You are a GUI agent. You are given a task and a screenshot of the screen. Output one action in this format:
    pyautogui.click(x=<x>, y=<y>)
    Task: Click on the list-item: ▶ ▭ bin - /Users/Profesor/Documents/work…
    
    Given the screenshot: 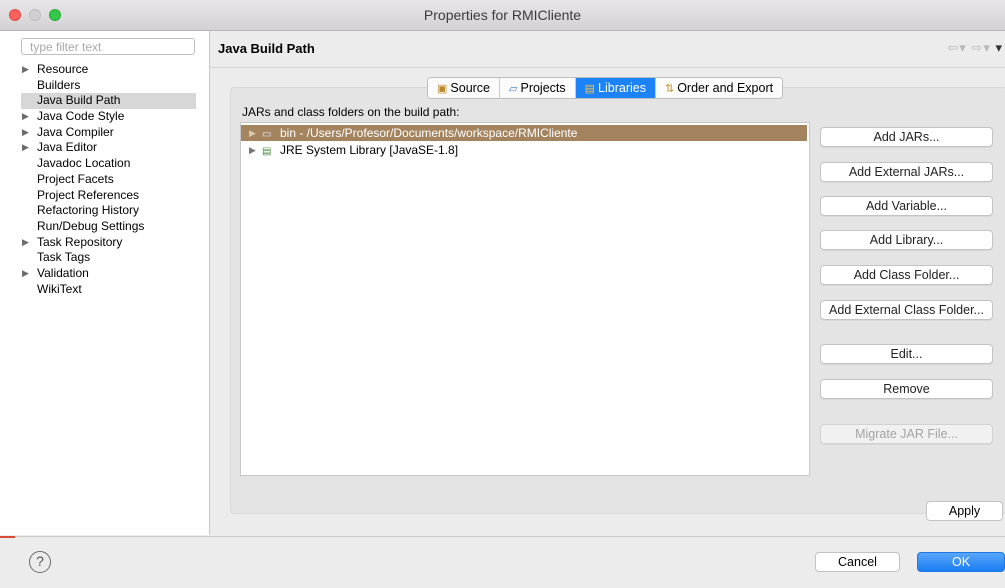 What is the action you would take?
    pyautogui.click(x=524, y=133)
    